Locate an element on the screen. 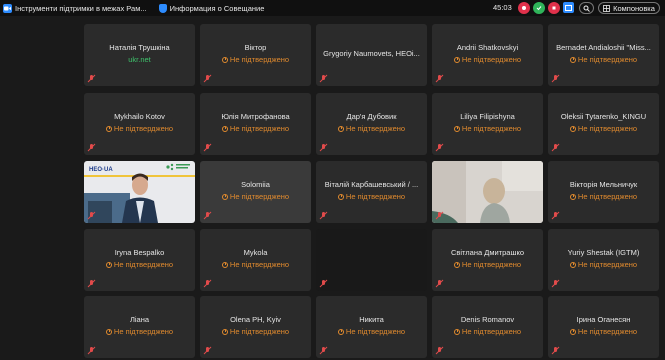 Image resolution: width=665 pixels, height=360 pixels. participant-tile: Дар'я Дубовик Не підтверджено is located at coordinates (371, 124).